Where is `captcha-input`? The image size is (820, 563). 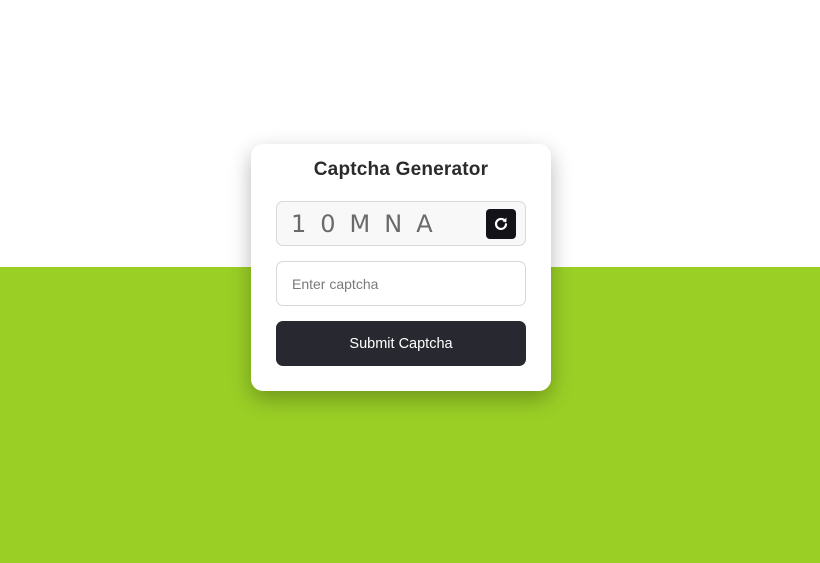
captcha-input is located at coordinates (401, 283).